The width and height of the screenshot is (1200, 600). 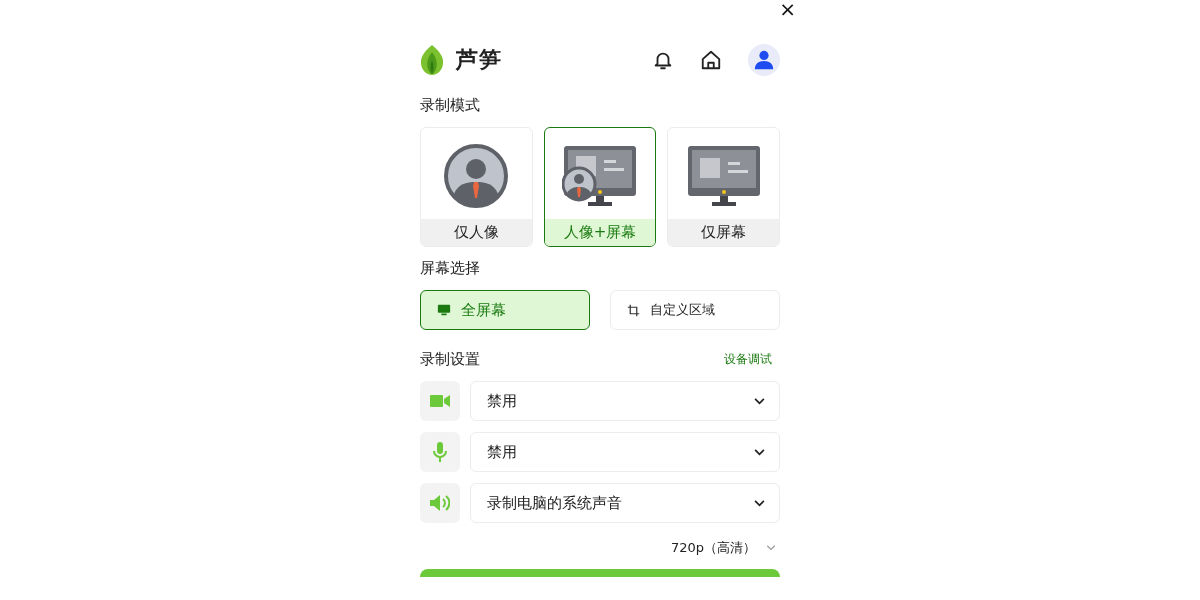 What do you see at coordinates (600, 573) in the screenshot?
I see `start-button` at bounding box center [600, 573].